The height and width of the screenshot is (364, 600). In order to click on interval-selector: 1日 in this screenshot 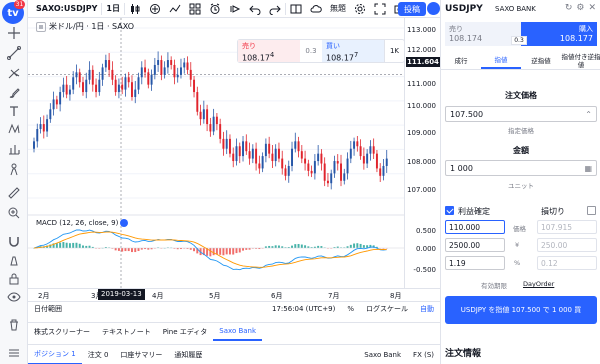, I will do `click(113, 9)`.